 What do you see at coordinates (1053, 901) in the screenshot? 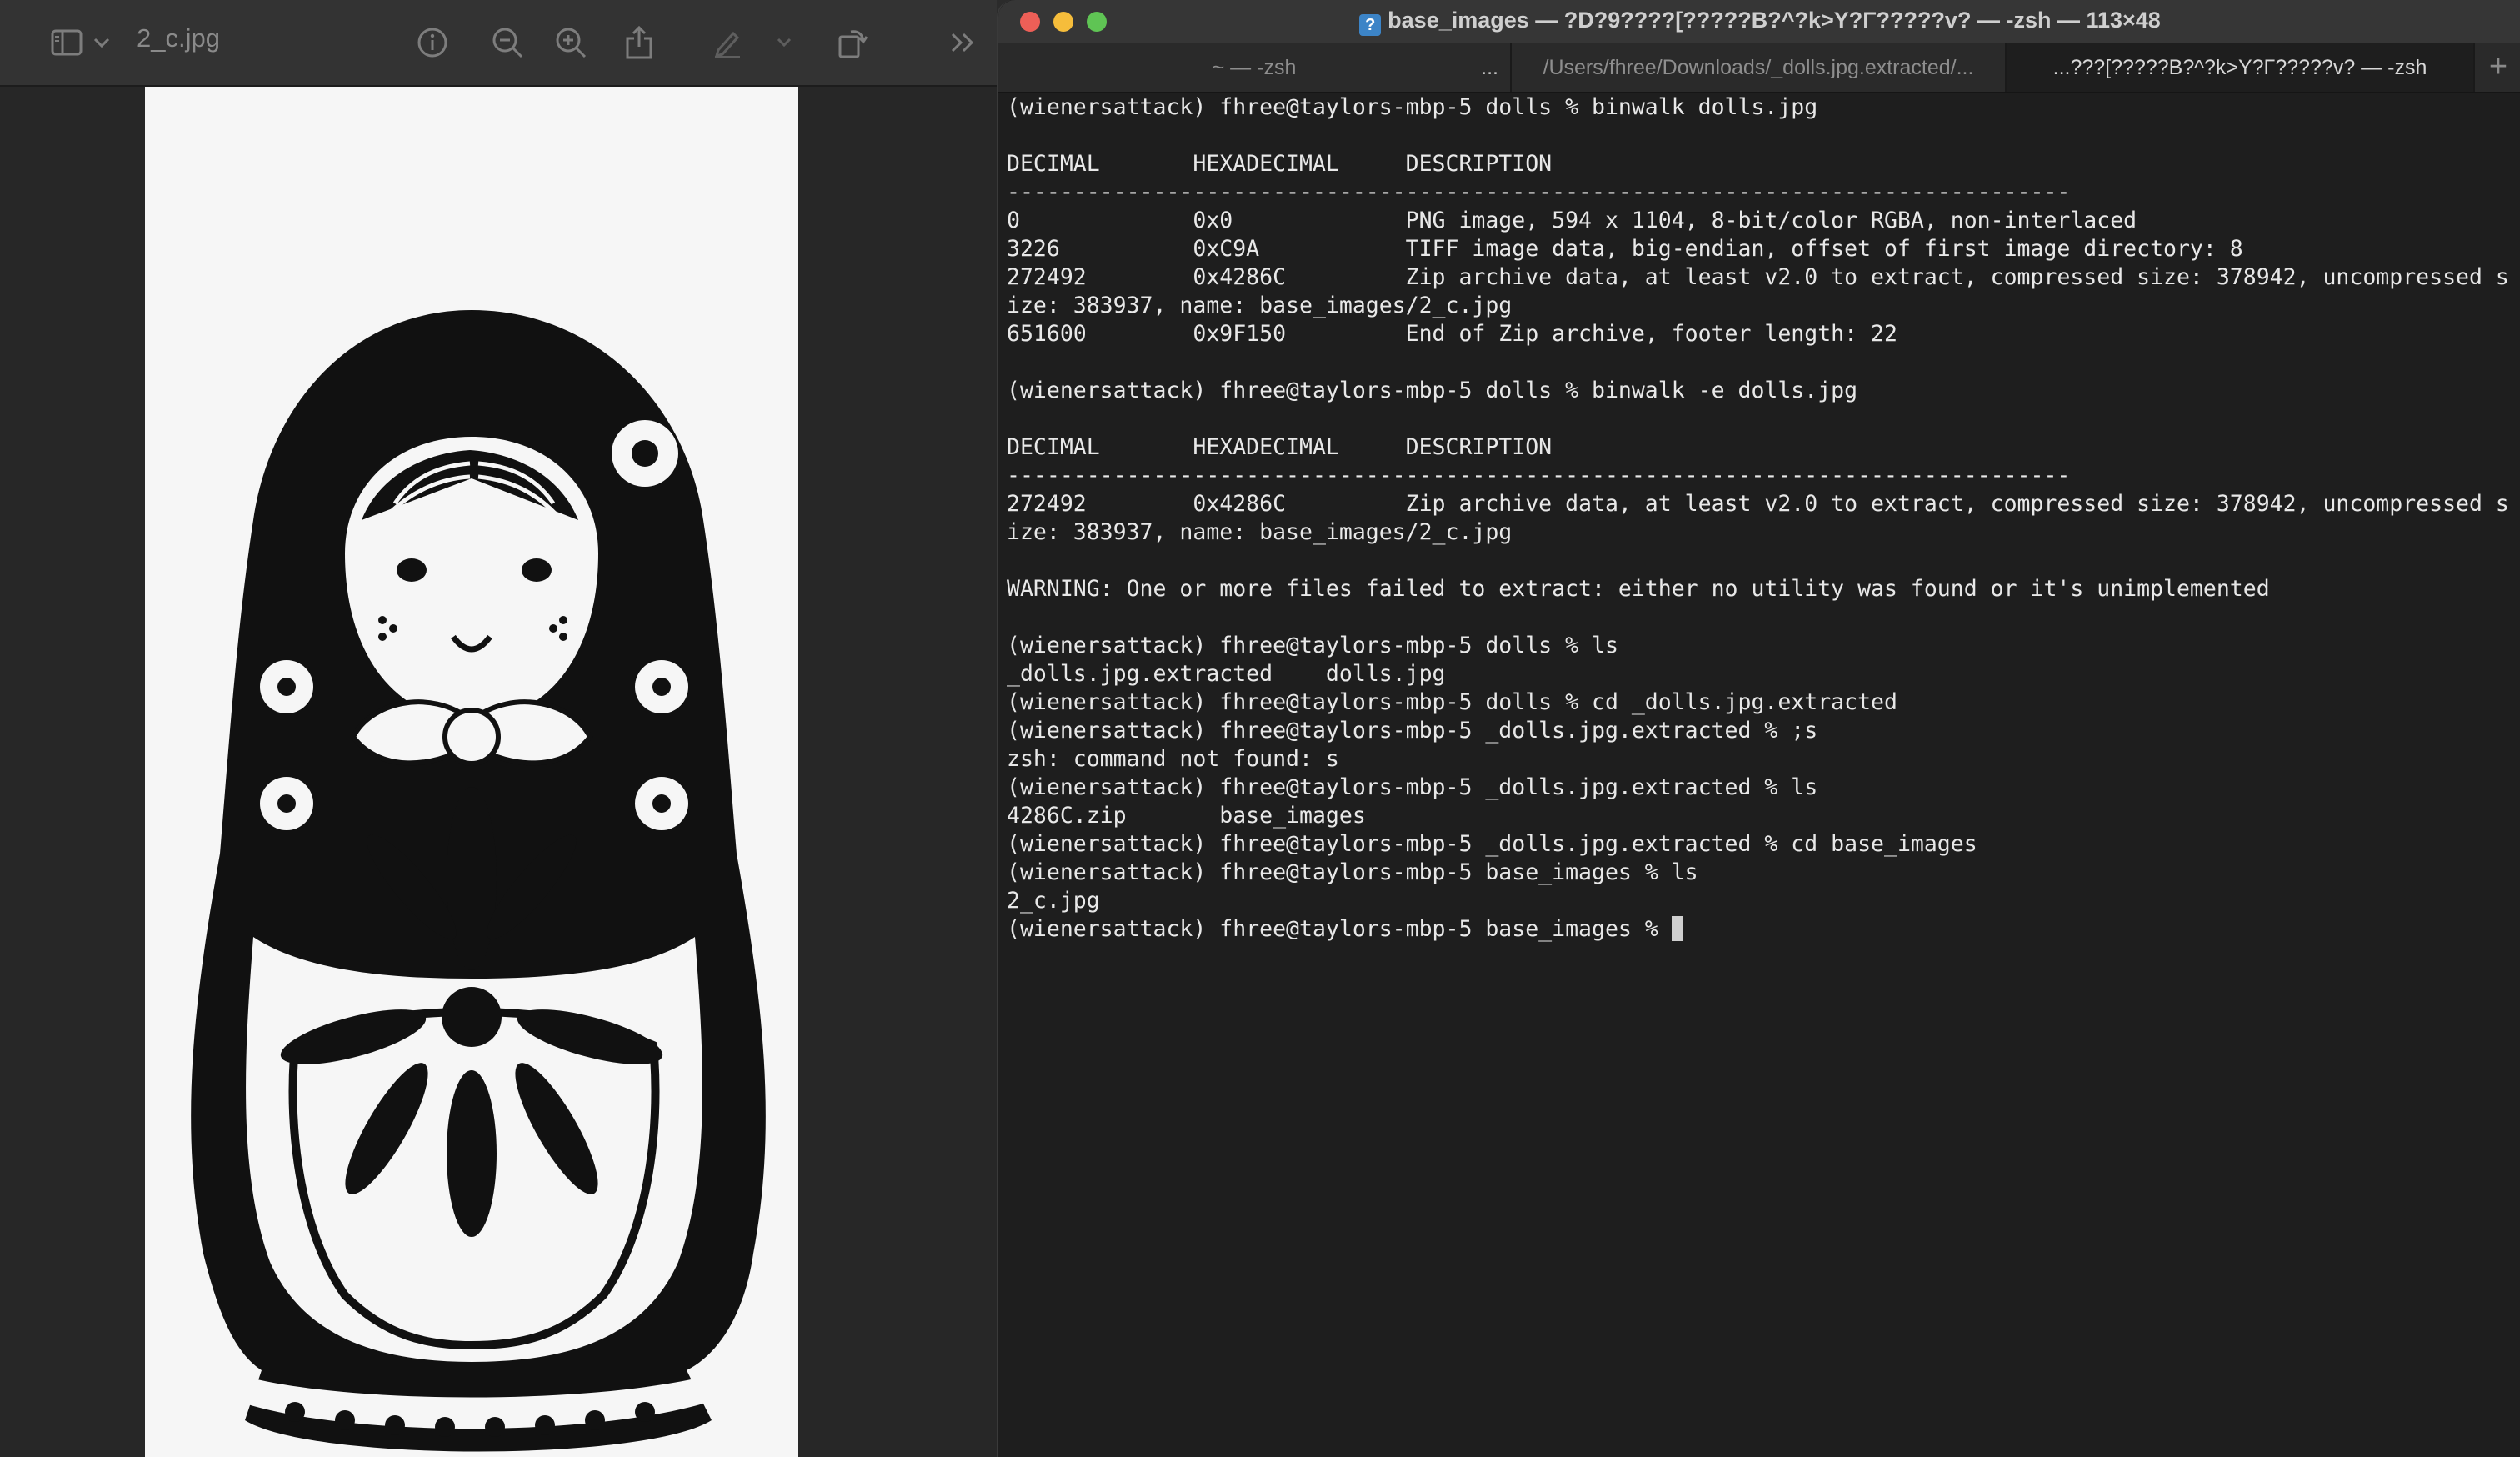
I see `terminal-line: 2_c.jpg` at bounding box center [1053, 901].